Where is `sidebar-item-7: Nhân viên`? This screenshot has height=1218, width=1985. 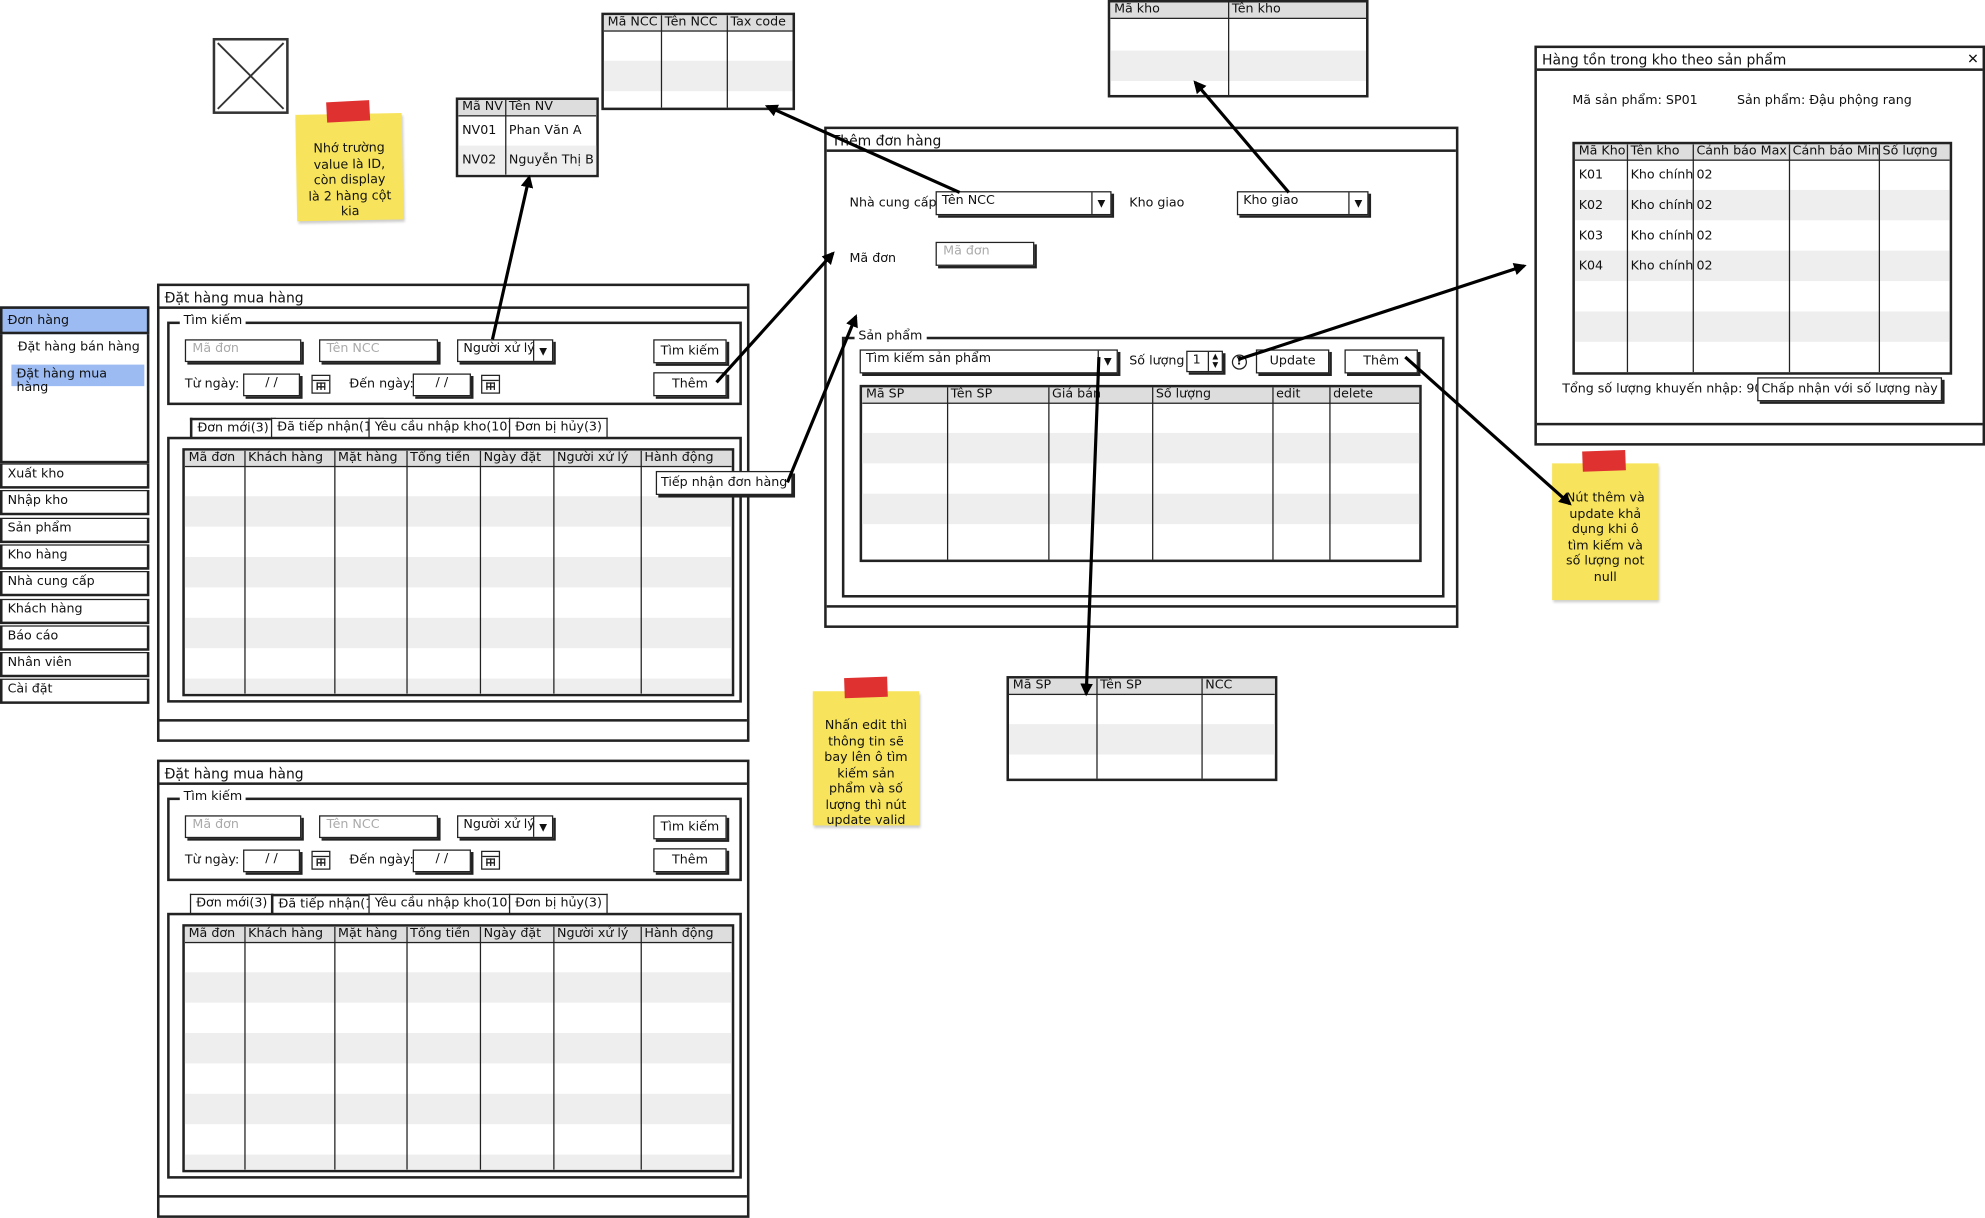 sidebar-item-7: Nhân viên is located at coordinates (75, 665).